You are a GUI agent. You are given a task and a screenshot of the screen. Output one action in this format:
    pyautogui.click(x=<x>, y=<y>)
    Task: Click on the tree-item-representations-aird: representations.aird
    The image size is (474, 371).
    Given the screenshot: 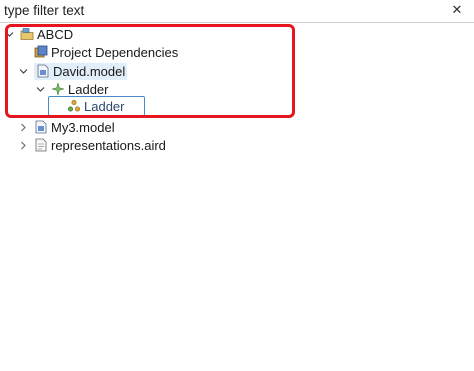 What is the action you would take?
    pyautogui.click(x=92, y=145)
    